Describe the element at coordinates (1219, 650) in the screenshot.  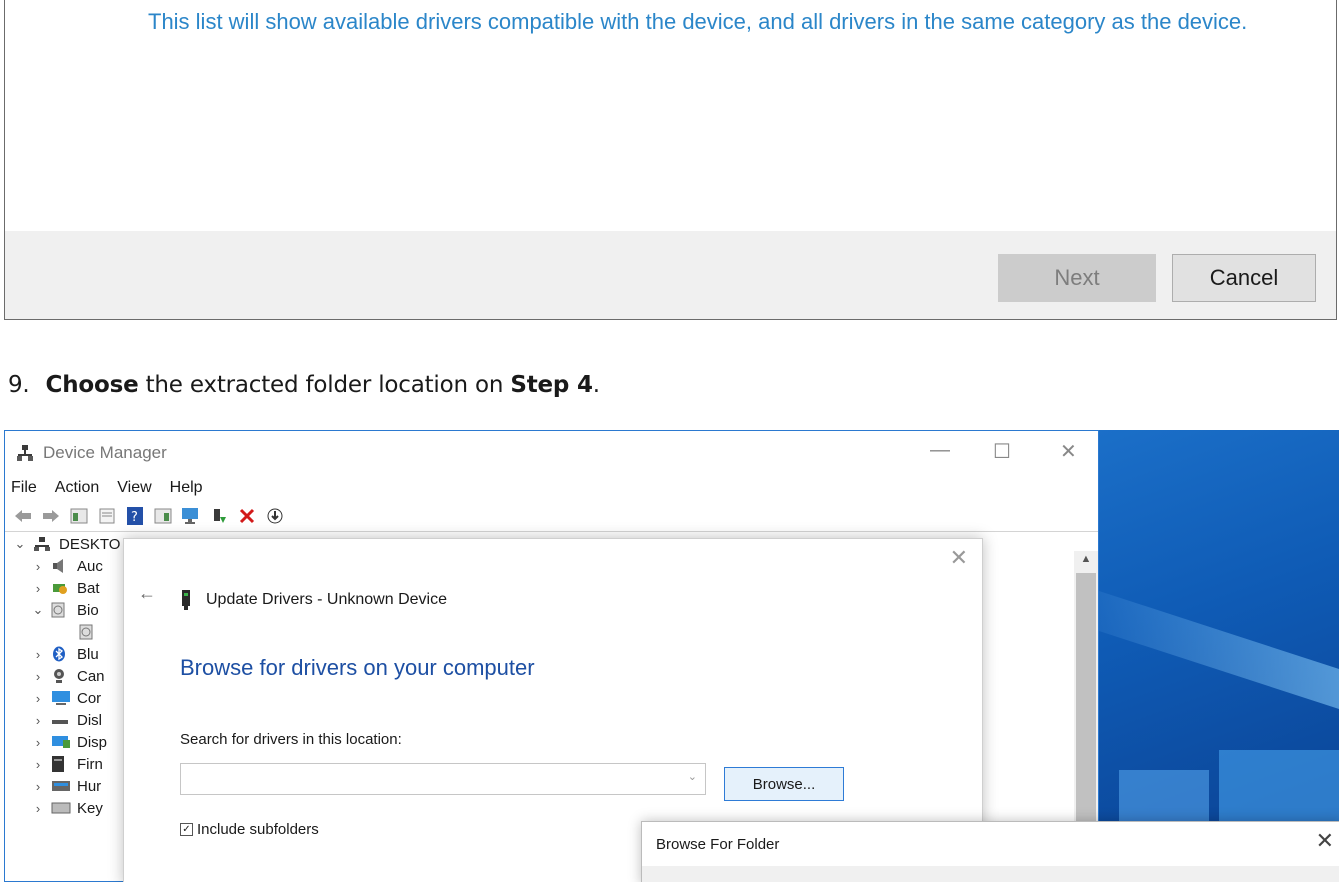
I see `wallpaper-beam` at that location.